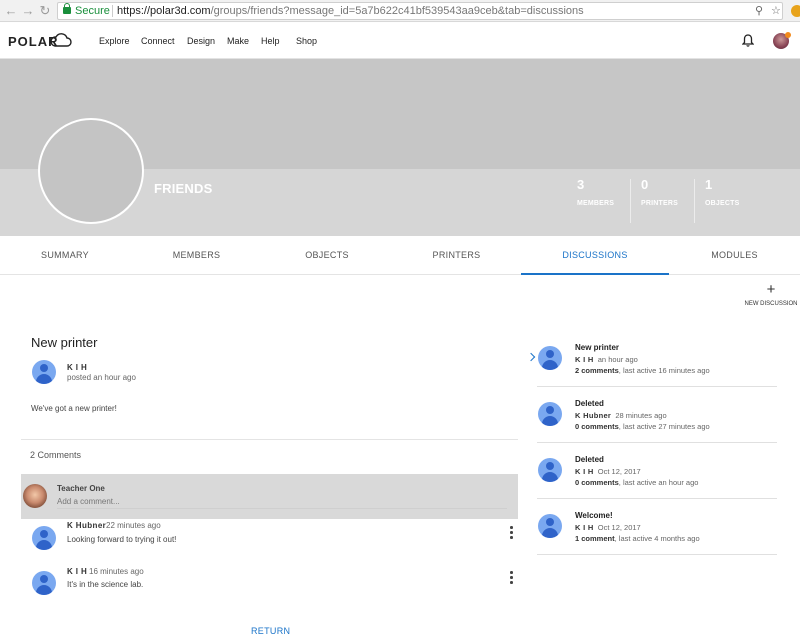 The width and height of the screenshot is (800, 638). I want to click on discussion-activity: 1 comment, last active 4 months ago, so click(637, 538).